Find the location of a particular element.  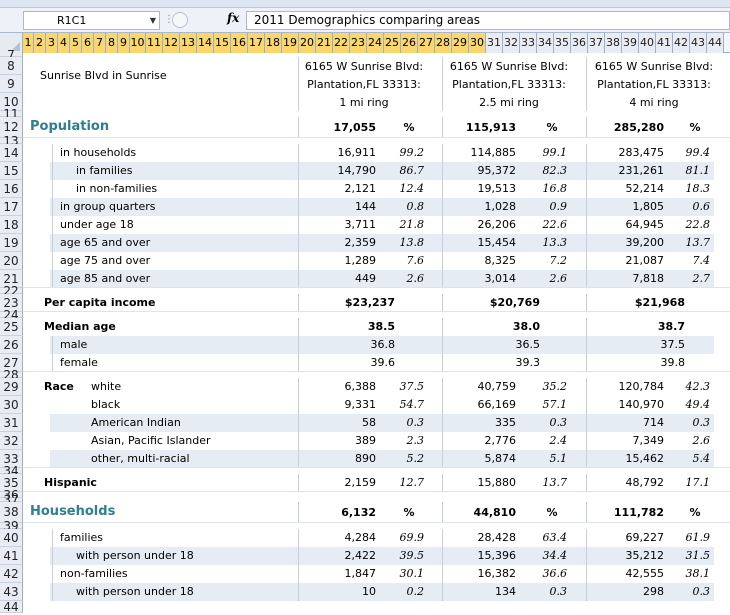

row-header: 42 is located at coordinates (11, 574).